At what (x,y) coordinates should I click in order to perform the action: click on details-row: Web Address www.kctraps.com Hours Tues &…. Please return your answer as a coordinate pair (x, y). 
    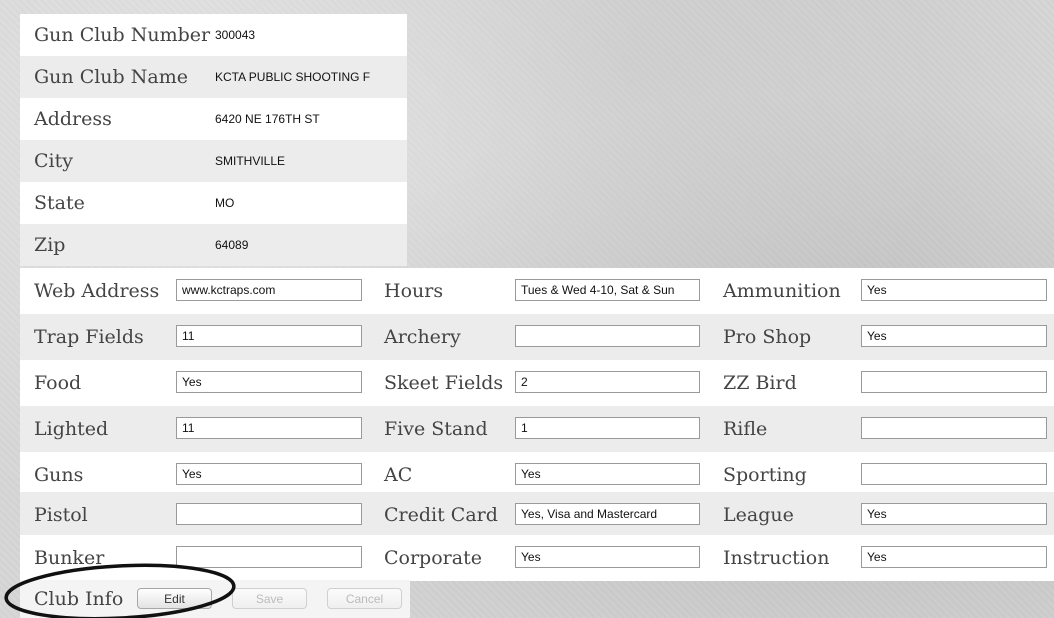
    Looking at the image, I should click on (537, 291).